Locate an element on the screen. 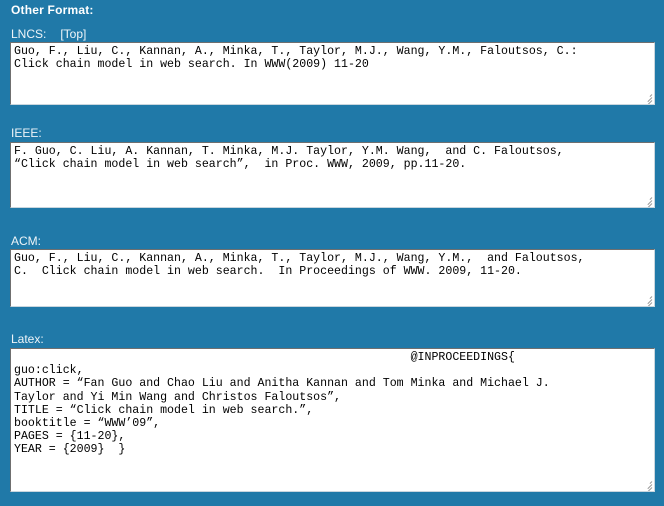 The height and width of the screenshot is (506, 664). acm-label-text: ACM: is located at coordinates (26, 241).